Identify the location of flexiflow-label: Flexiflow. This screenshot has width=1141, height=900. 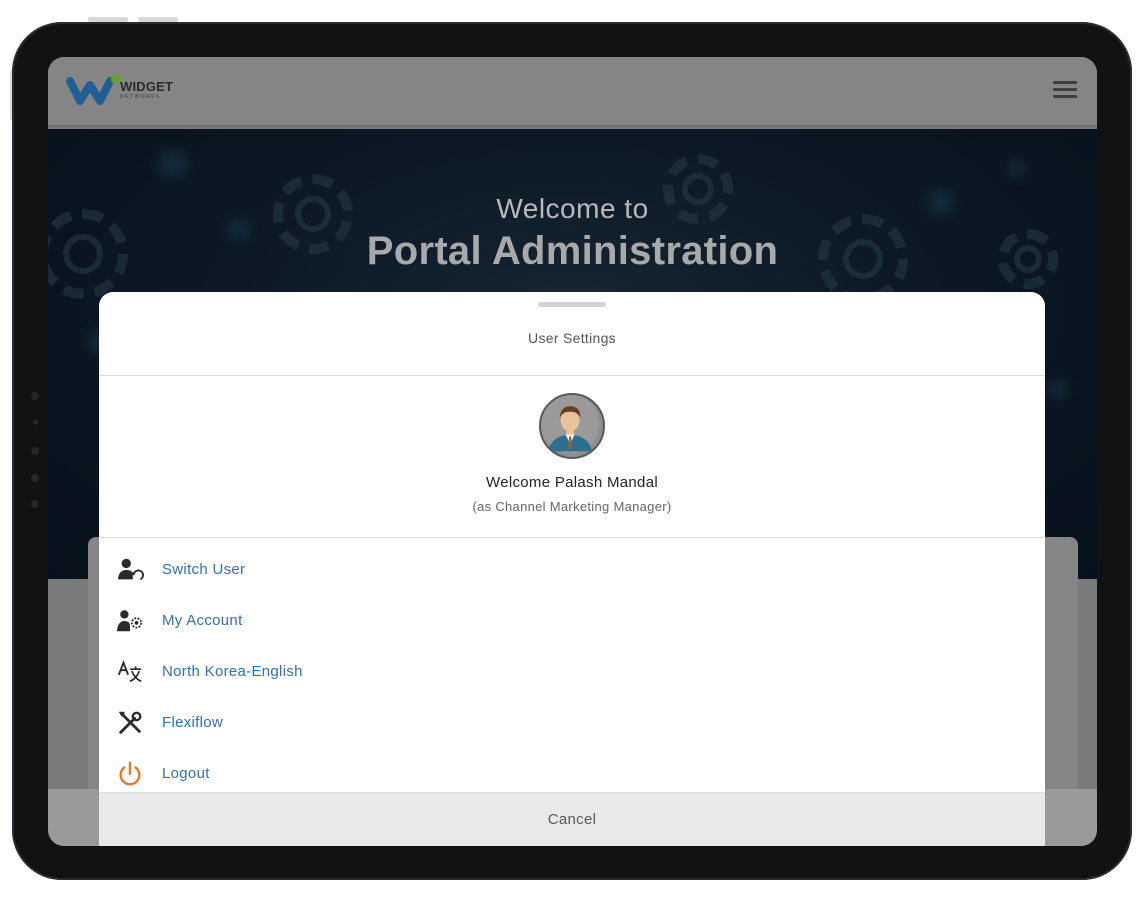
(193, 722).